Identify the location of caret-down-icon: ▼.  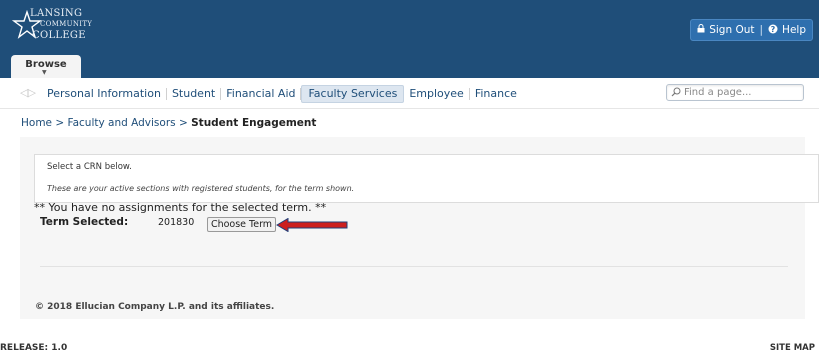
(44, 72).